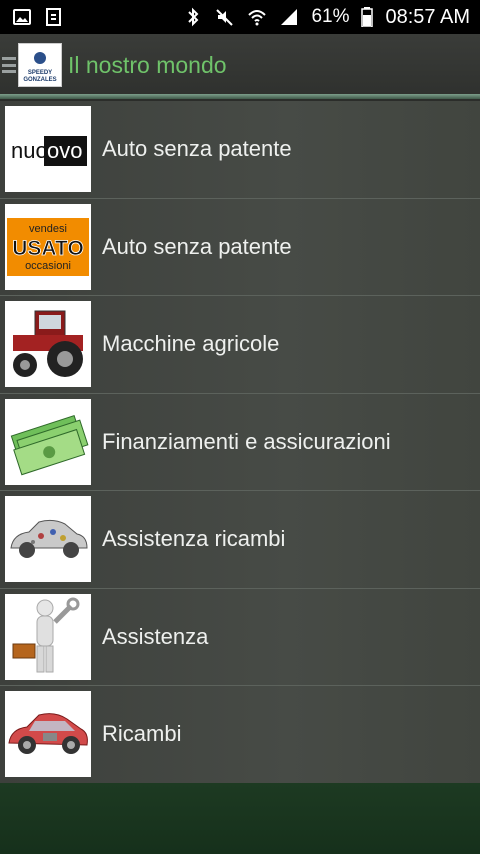  Describe the element at coordinates (22, 17) in the screenshot. I see `image-notification-icon` at that location.